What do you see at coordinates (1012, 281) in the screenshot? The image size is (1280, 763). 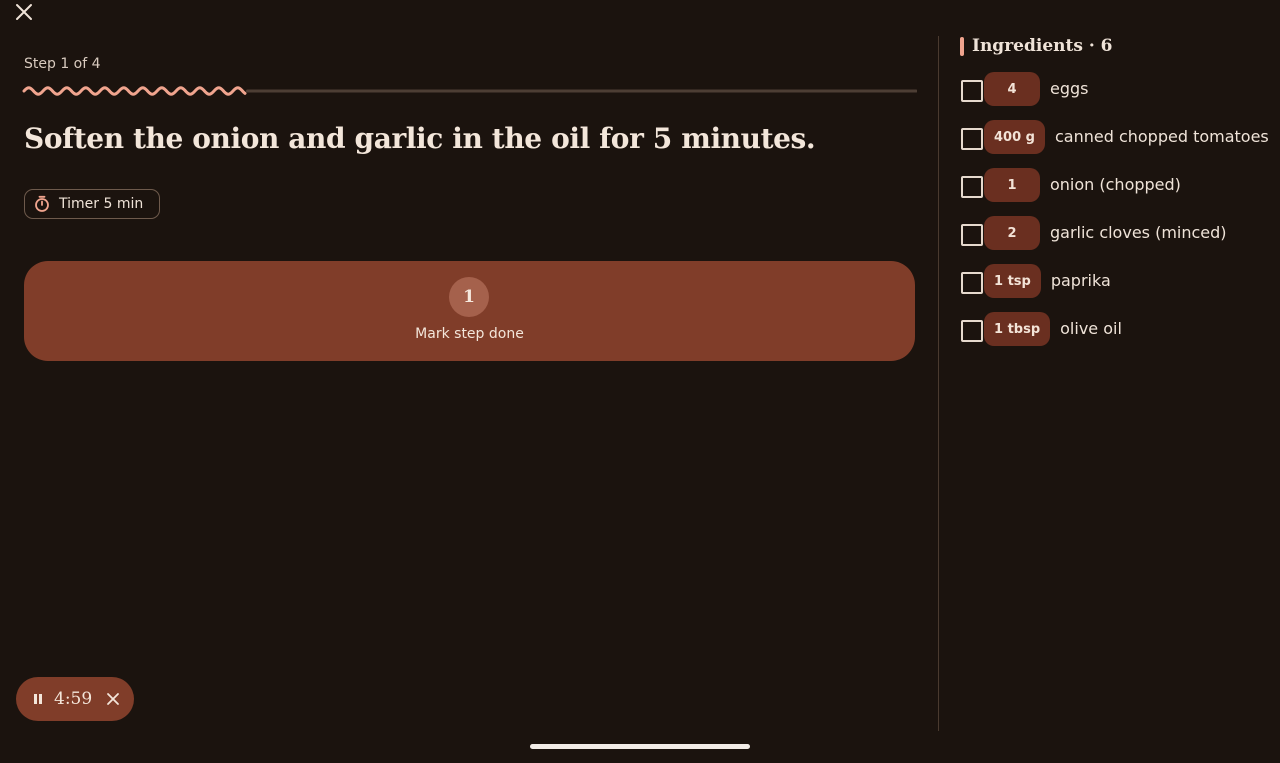 I see `ingredient-quantity: 1 tsp` at bounding box center [1012, 281].